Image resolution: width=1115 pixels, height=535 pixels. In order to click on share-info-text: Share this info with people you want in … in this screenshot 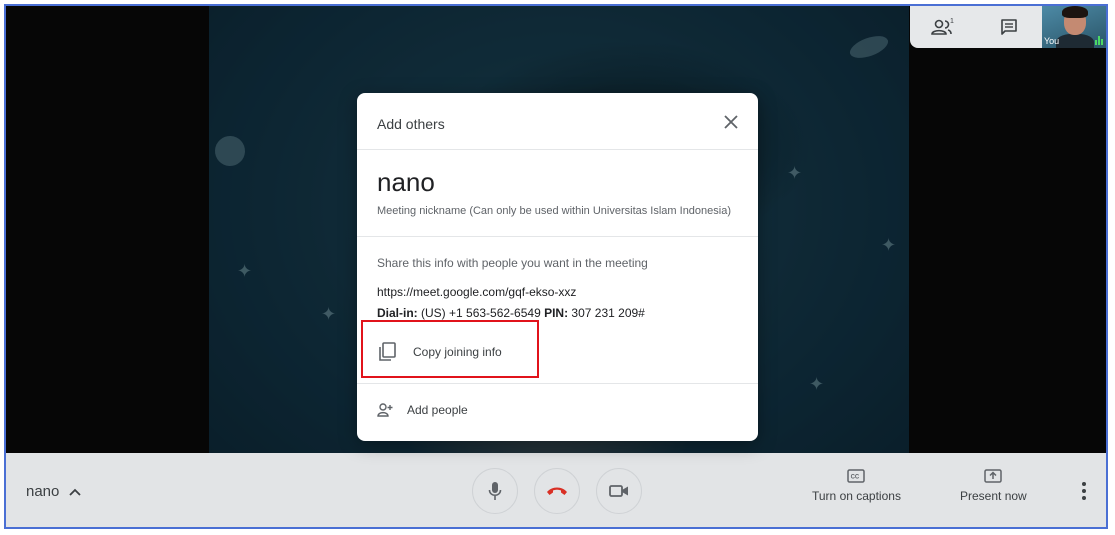, I will do `click(512, 263)`.